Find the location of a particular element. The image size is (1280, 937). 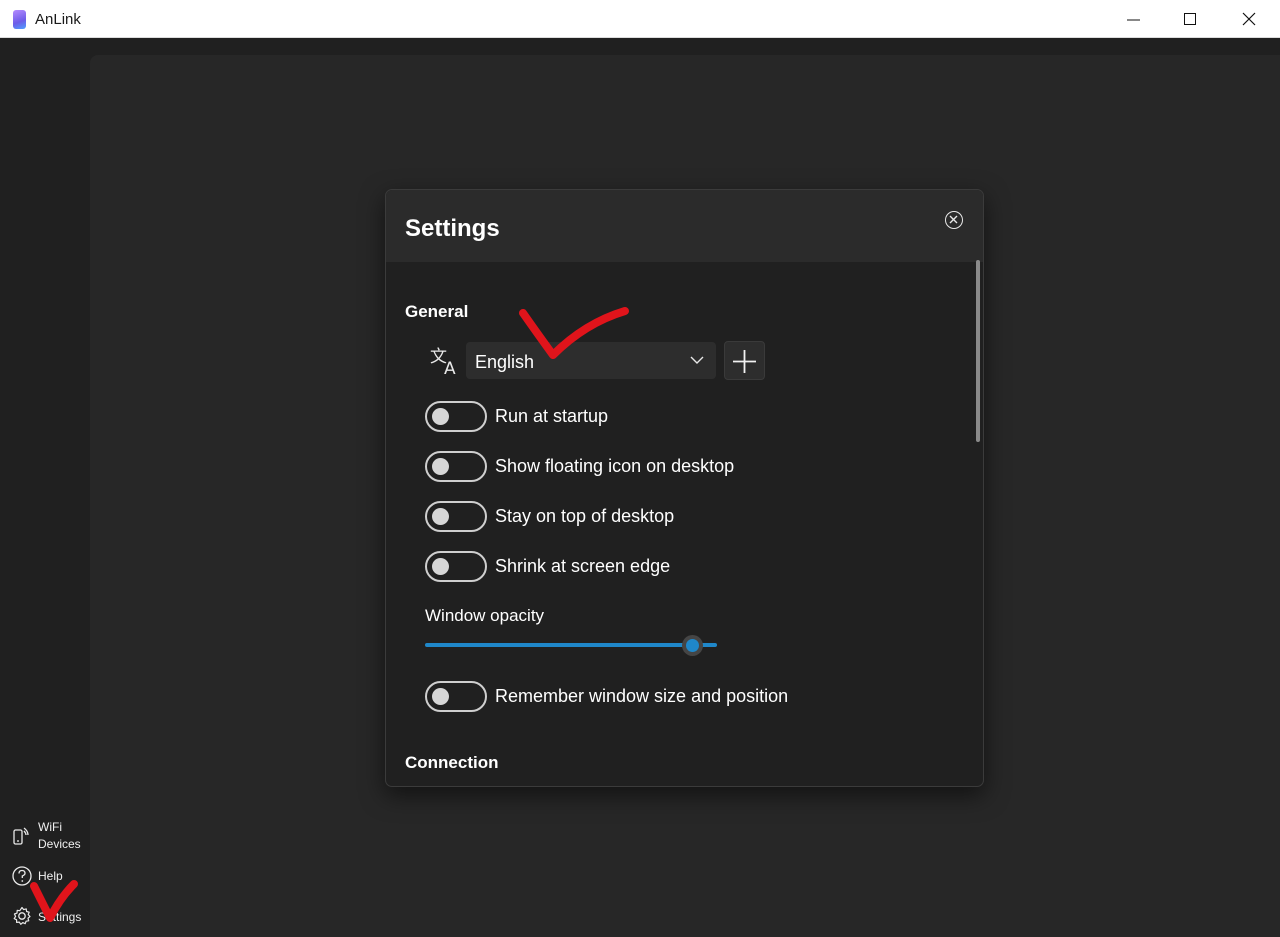

phone-wifi-icon is located at coordinates (21, 836).